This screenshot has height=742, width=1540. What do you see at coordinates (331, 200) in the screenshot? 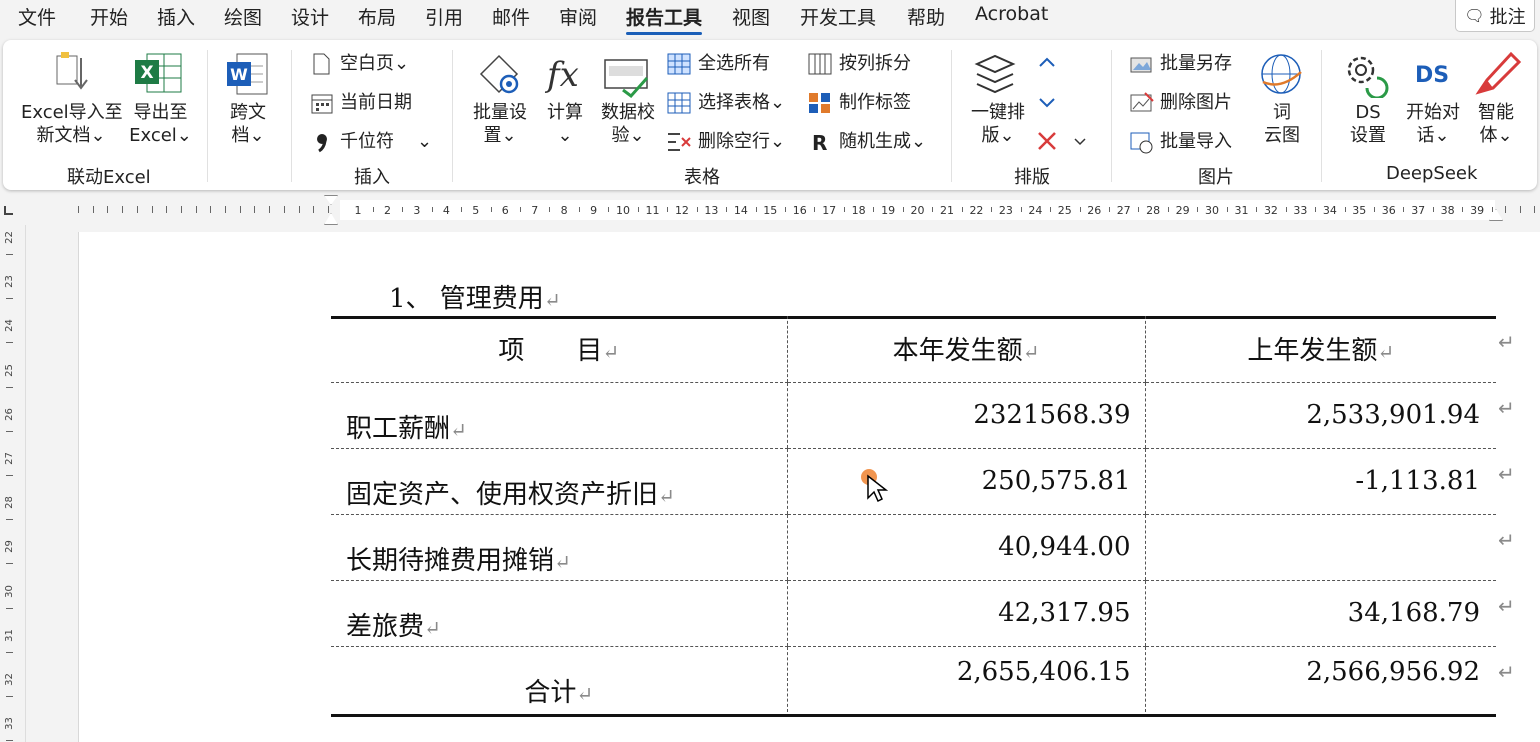
I see `first-line-indent-marker` at bounding box center [331, 200].